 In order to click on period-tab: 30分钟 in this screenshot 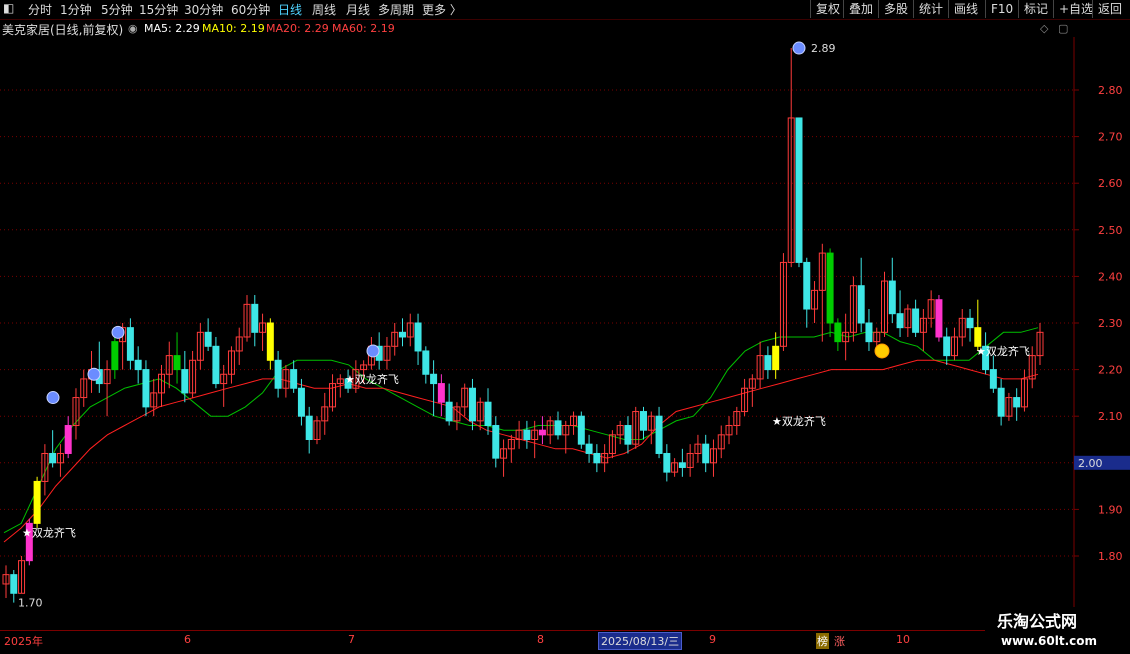, I will do `click(203, 9)`.